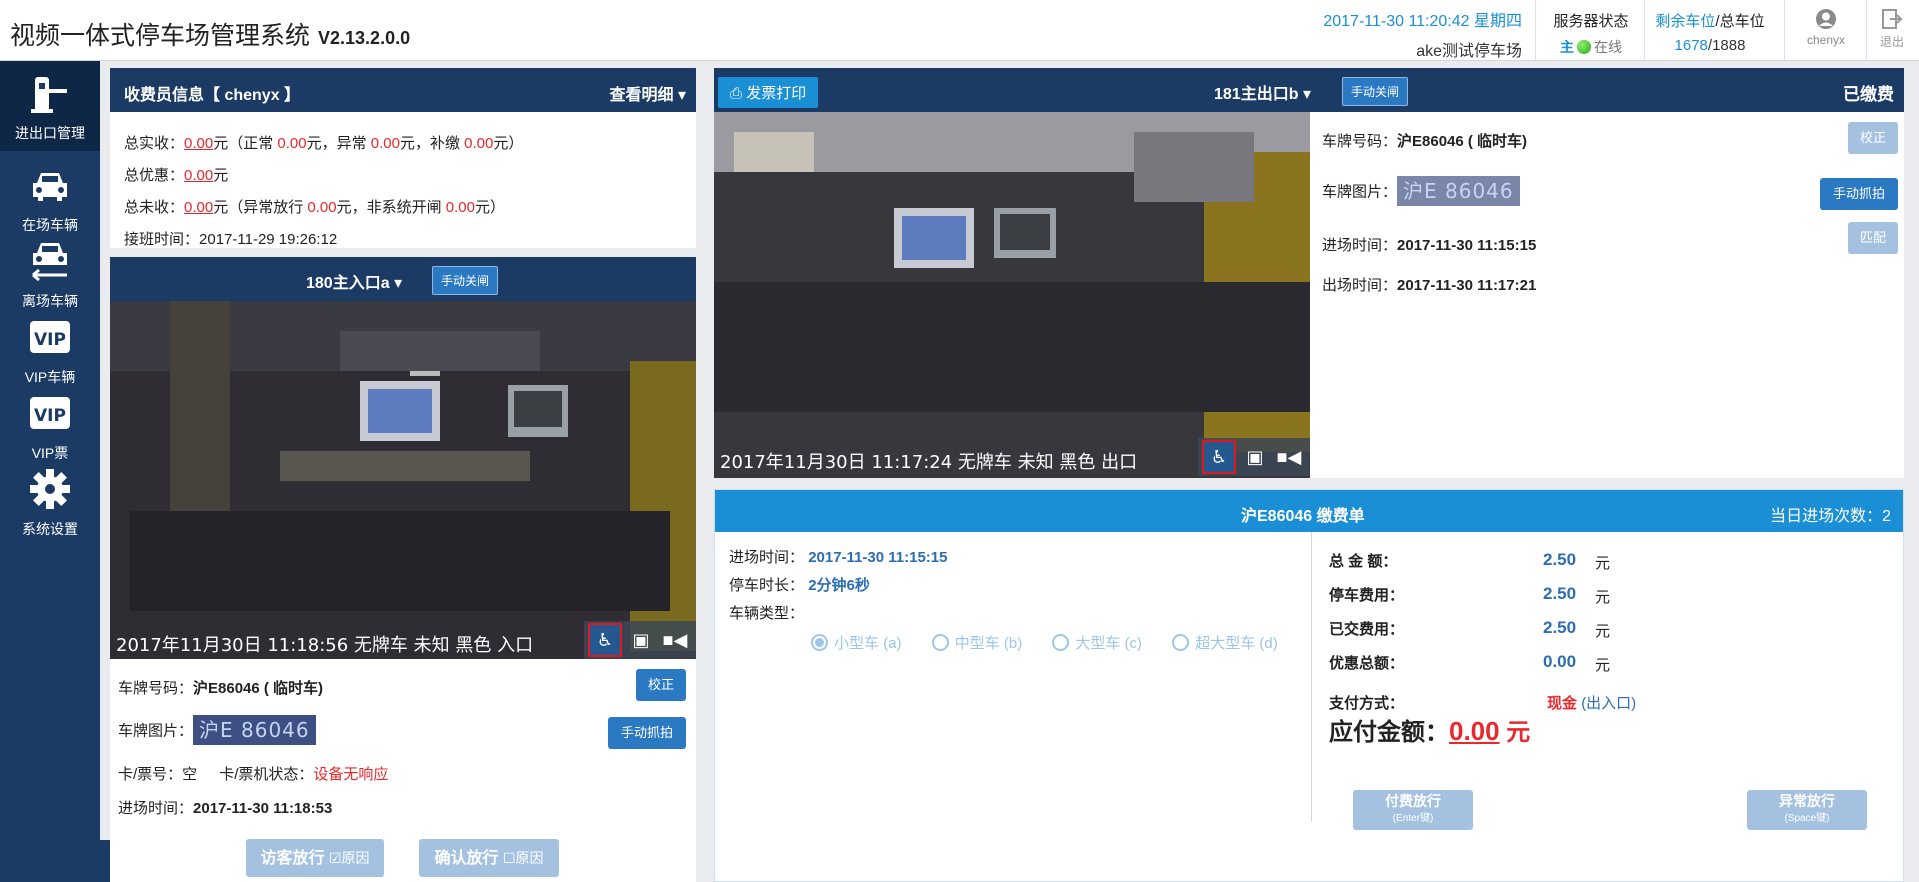 The image size is (1919, 882). What do you see at coordinates (253, 774) in the screenshot?
I see `card-row: 卡/票号：空 卡/票机状态：设备无响应` at bounding box center [253, 774].